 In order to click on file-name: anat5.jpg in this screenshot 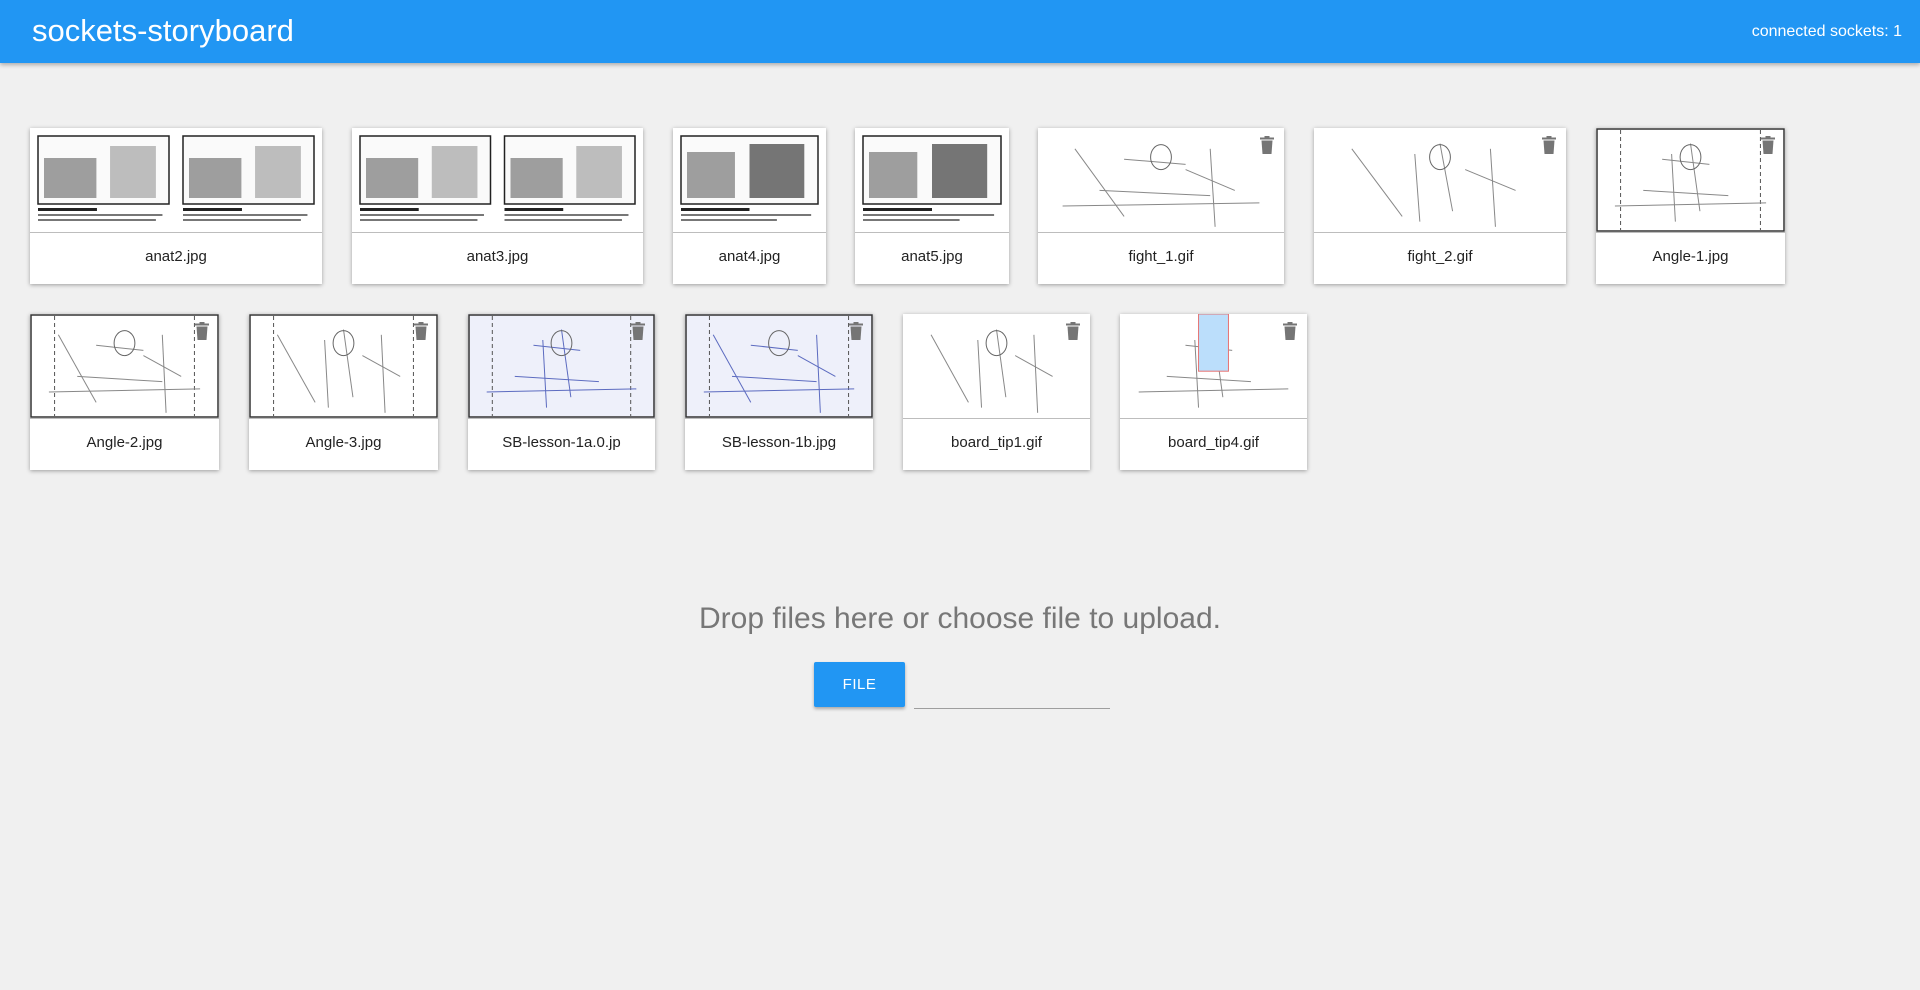, I will do `click(932, 256)`.